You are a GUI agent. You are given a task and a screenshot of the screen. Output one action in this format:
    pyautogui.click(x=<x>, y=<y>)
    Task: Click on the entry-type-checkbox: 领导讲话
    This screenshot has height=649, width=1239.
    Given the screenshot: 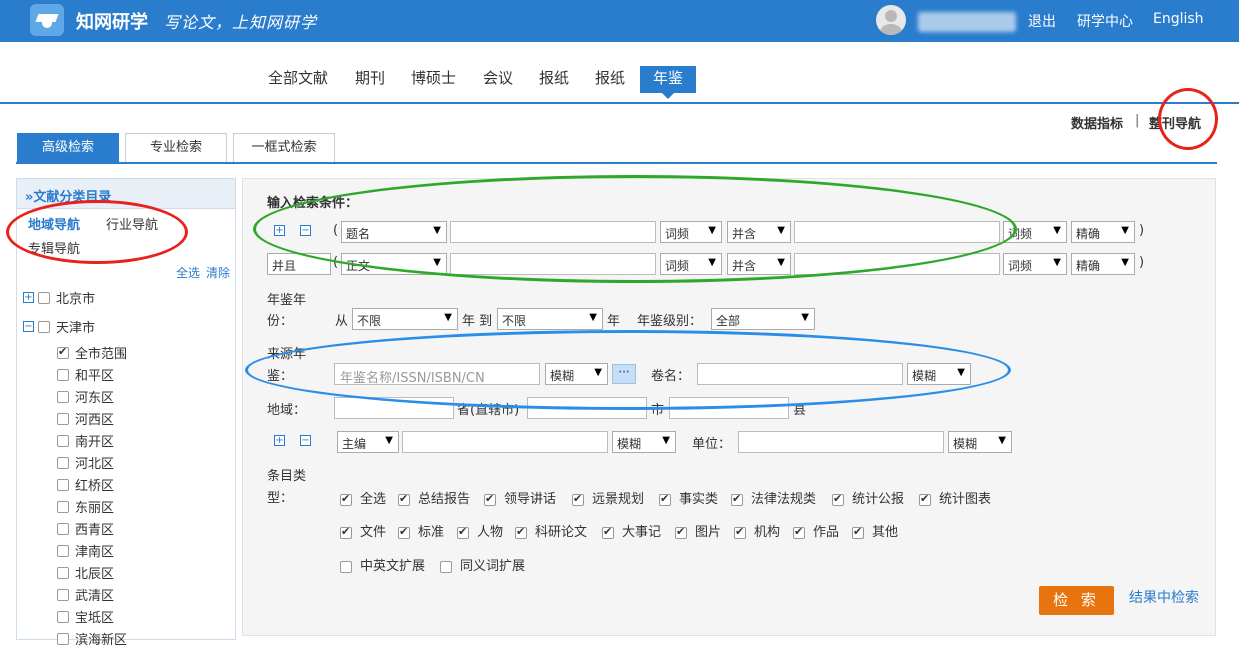 What is the action you would take?
    pyautogui.click(x=520, y=497)
    